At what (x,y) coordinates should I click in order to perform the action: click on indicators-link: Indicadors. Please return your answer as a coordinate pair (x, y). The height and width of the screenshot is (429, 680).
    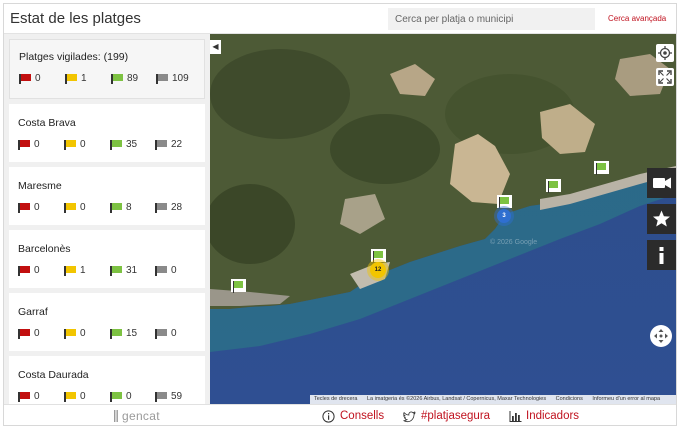
    Looking at the image, I should click on (552, 416).